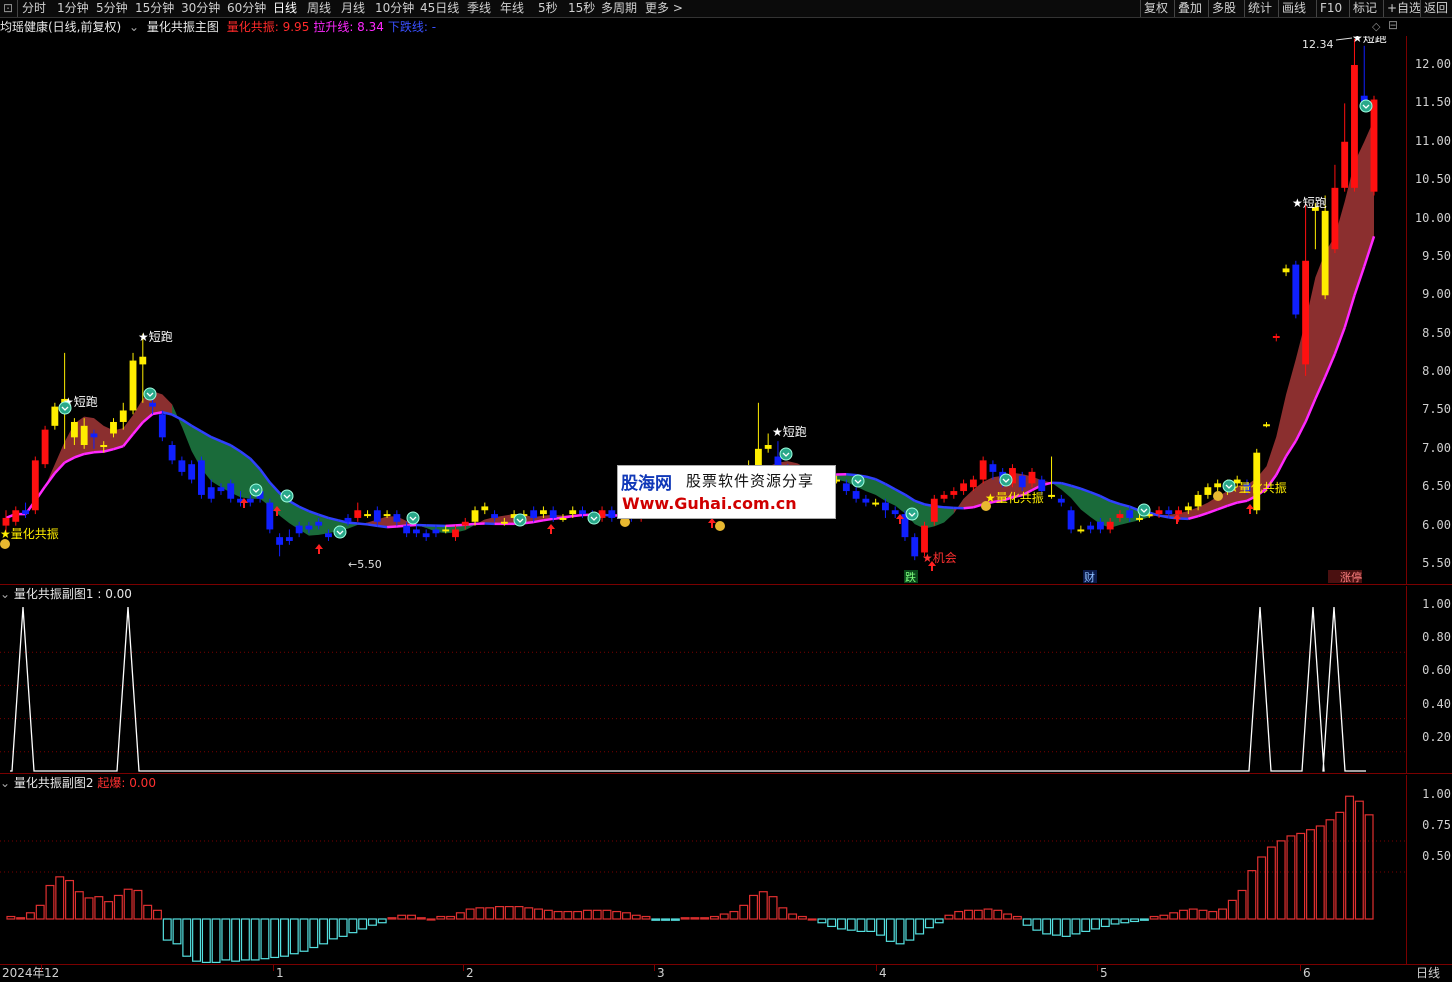 This screenshot has width=1452, height=982. I want to click on toolbar-button-5: F10, so click(1331, 8).